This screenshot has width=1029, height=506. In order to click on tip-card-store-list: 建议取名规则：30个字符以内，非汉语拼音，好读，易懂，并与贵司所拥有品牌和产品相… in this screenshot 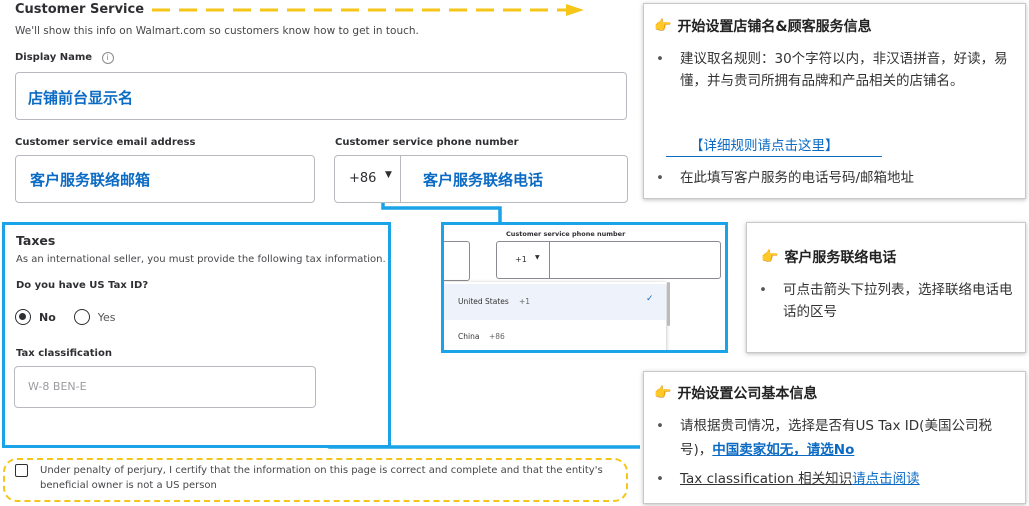, I will do `click(829, 70)`.